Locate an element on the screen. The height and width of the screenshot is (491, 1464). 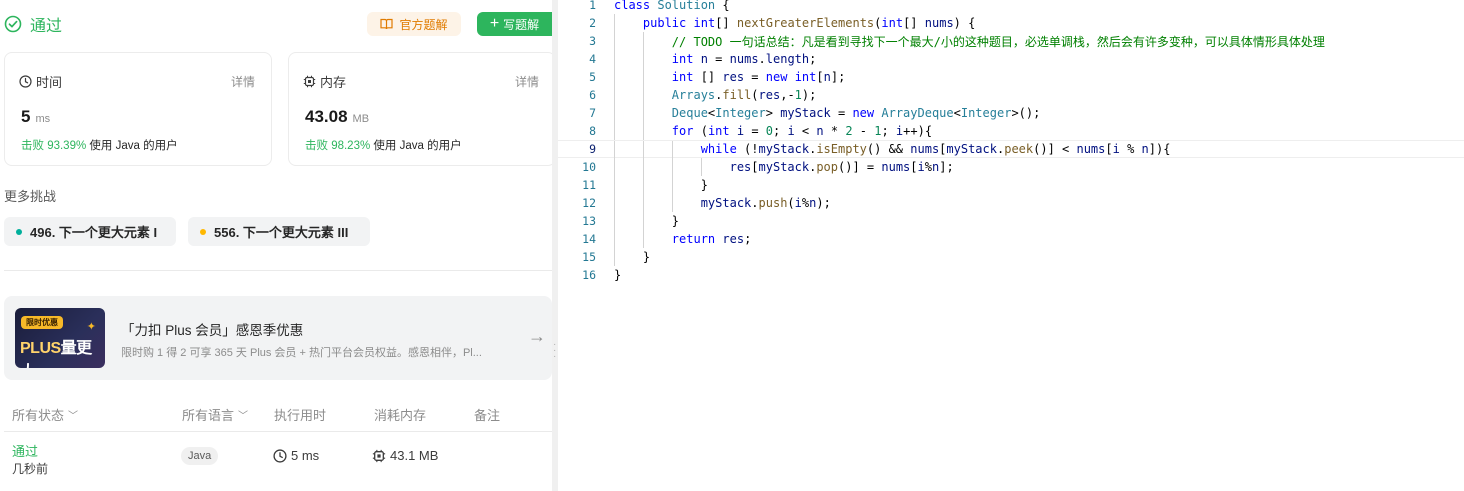
runtime-card-header: 时间 is located at coordinates (40, 81).